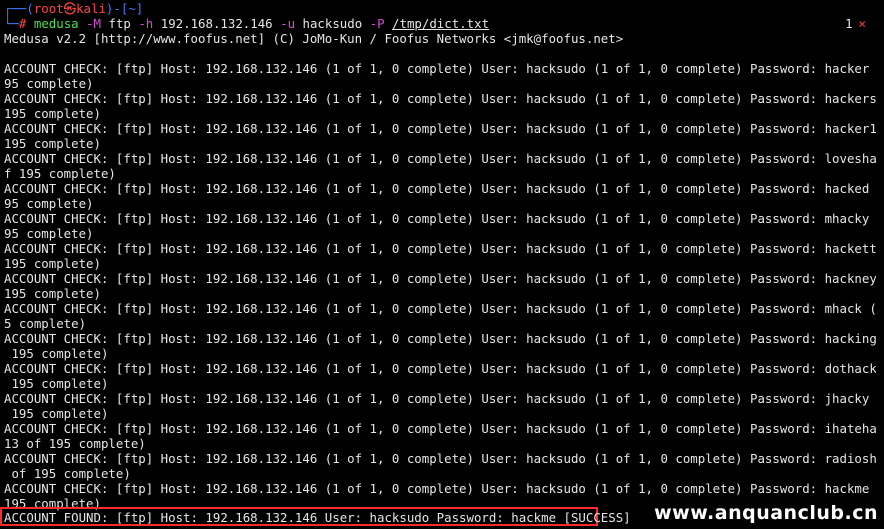 Image resolution: width=884 pixels, height=529 pixels. What do you see at coordinates (56, 23) in the screenshot?
I see `command-name: medusa` at bounding box center [56, 23].